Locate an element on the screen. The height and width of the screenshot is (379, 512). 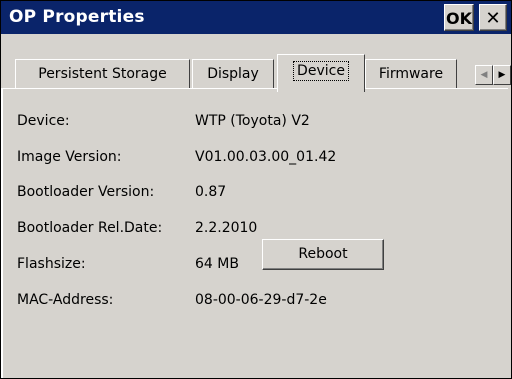
device-value: WTP (Toyota) V2 is located at coordinates (252, 121).